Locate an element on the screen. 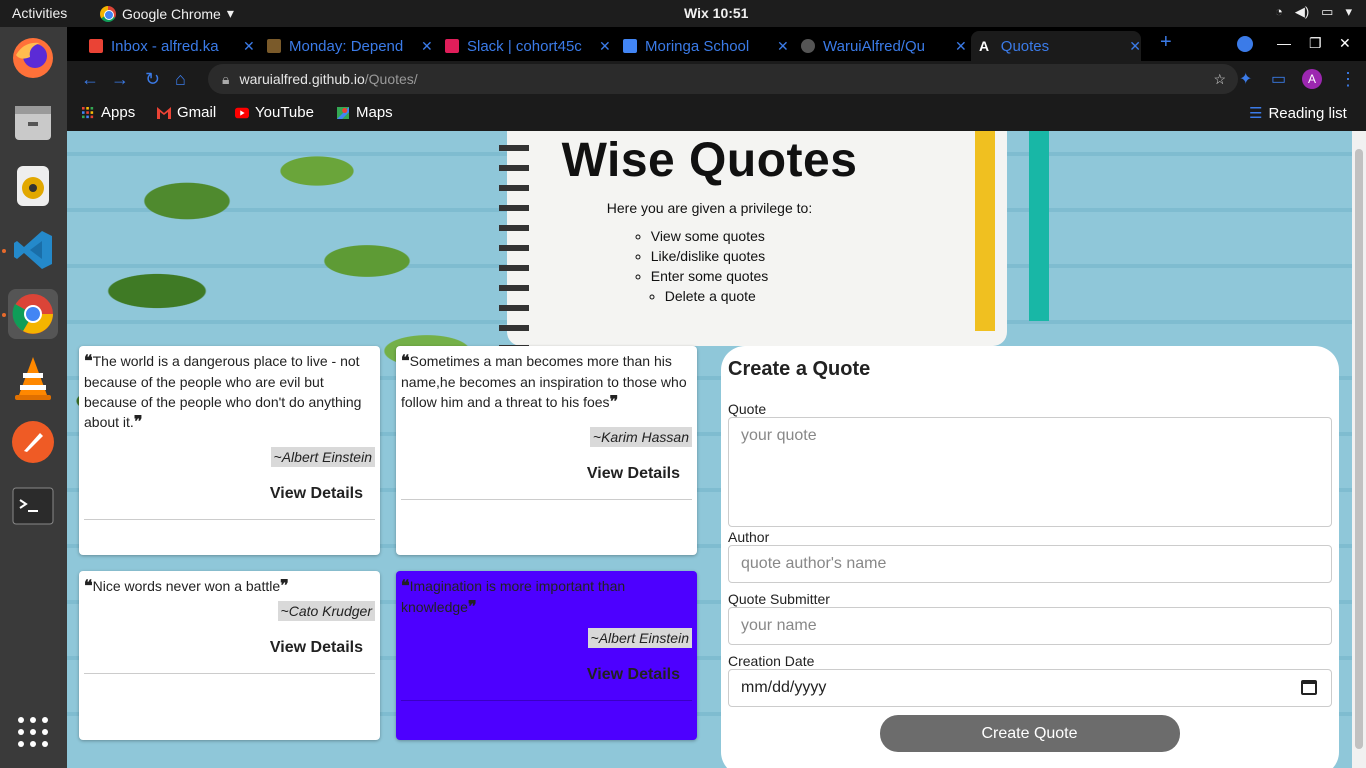 This screenshot has height=768, width=1366. tab-moringa: Moringa School ✕ is located at coordinates (702, 46).